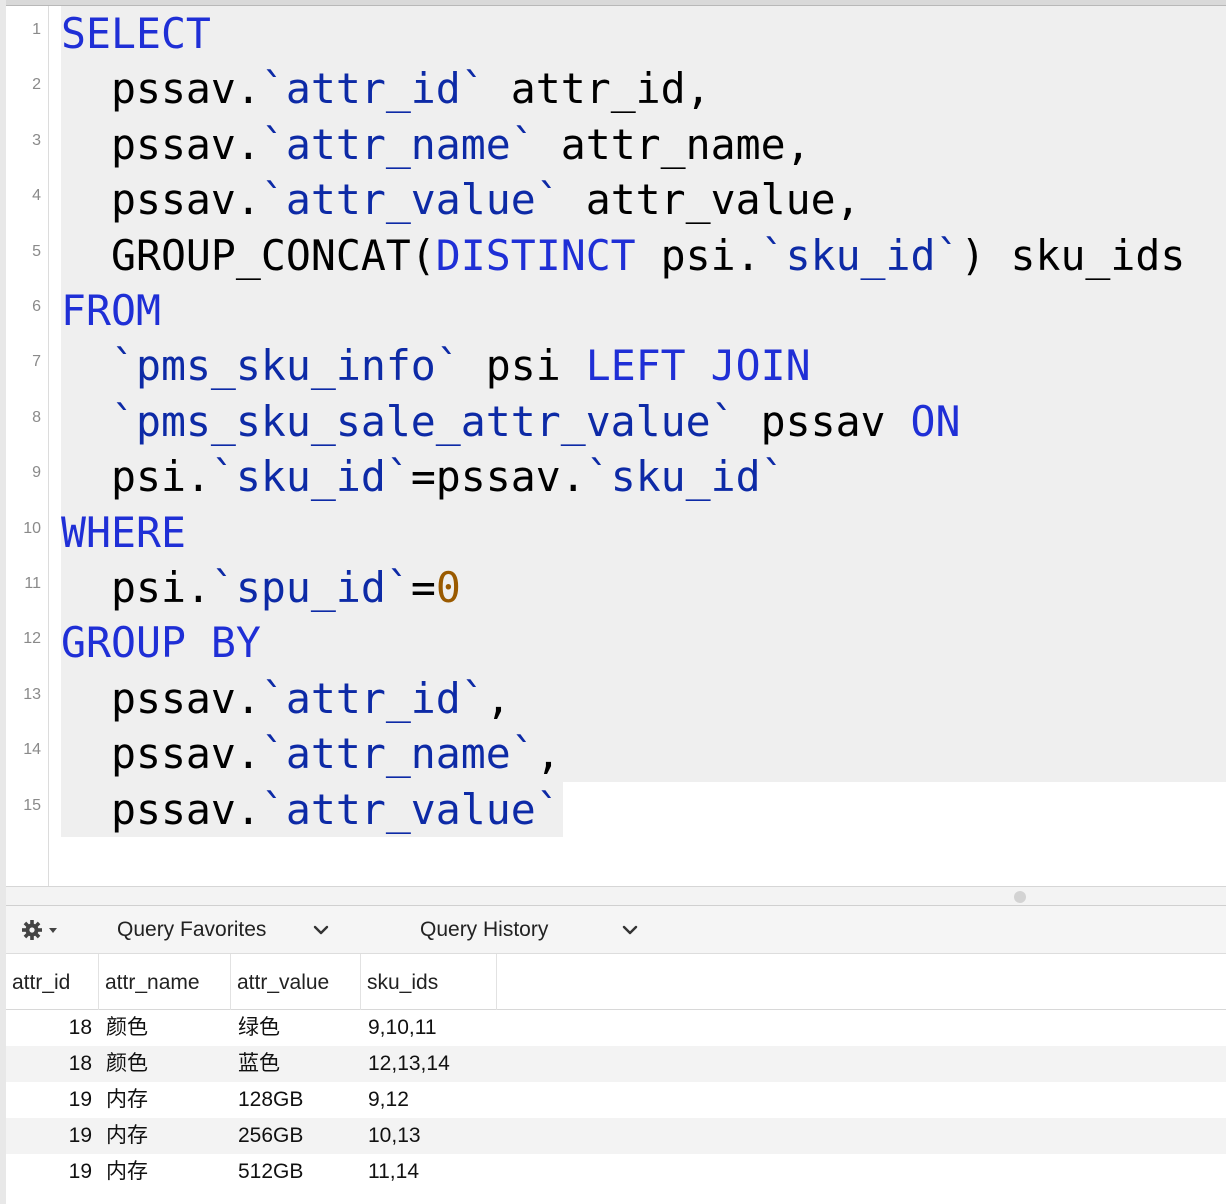 Image resolution: width=1226 pixels, height=1204 pixels. What do you see at coordinates (616, 1064) in the screenshot?
I see `table-row: 18 颜色 蓝色 12,13,14` at bounding box center [616, 1064].